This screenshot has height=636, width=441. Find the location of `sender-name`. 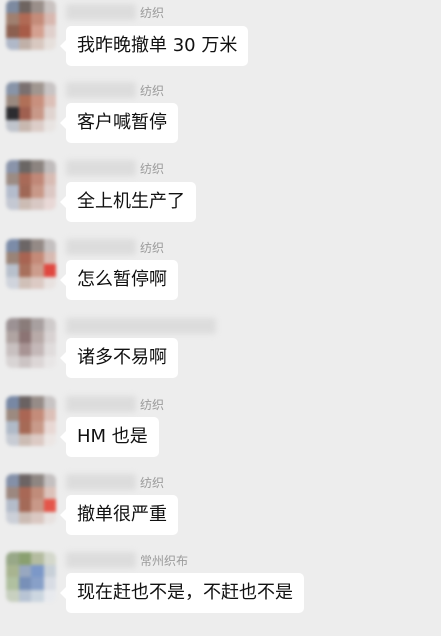

sender-name is located at coordinates (143, 326).